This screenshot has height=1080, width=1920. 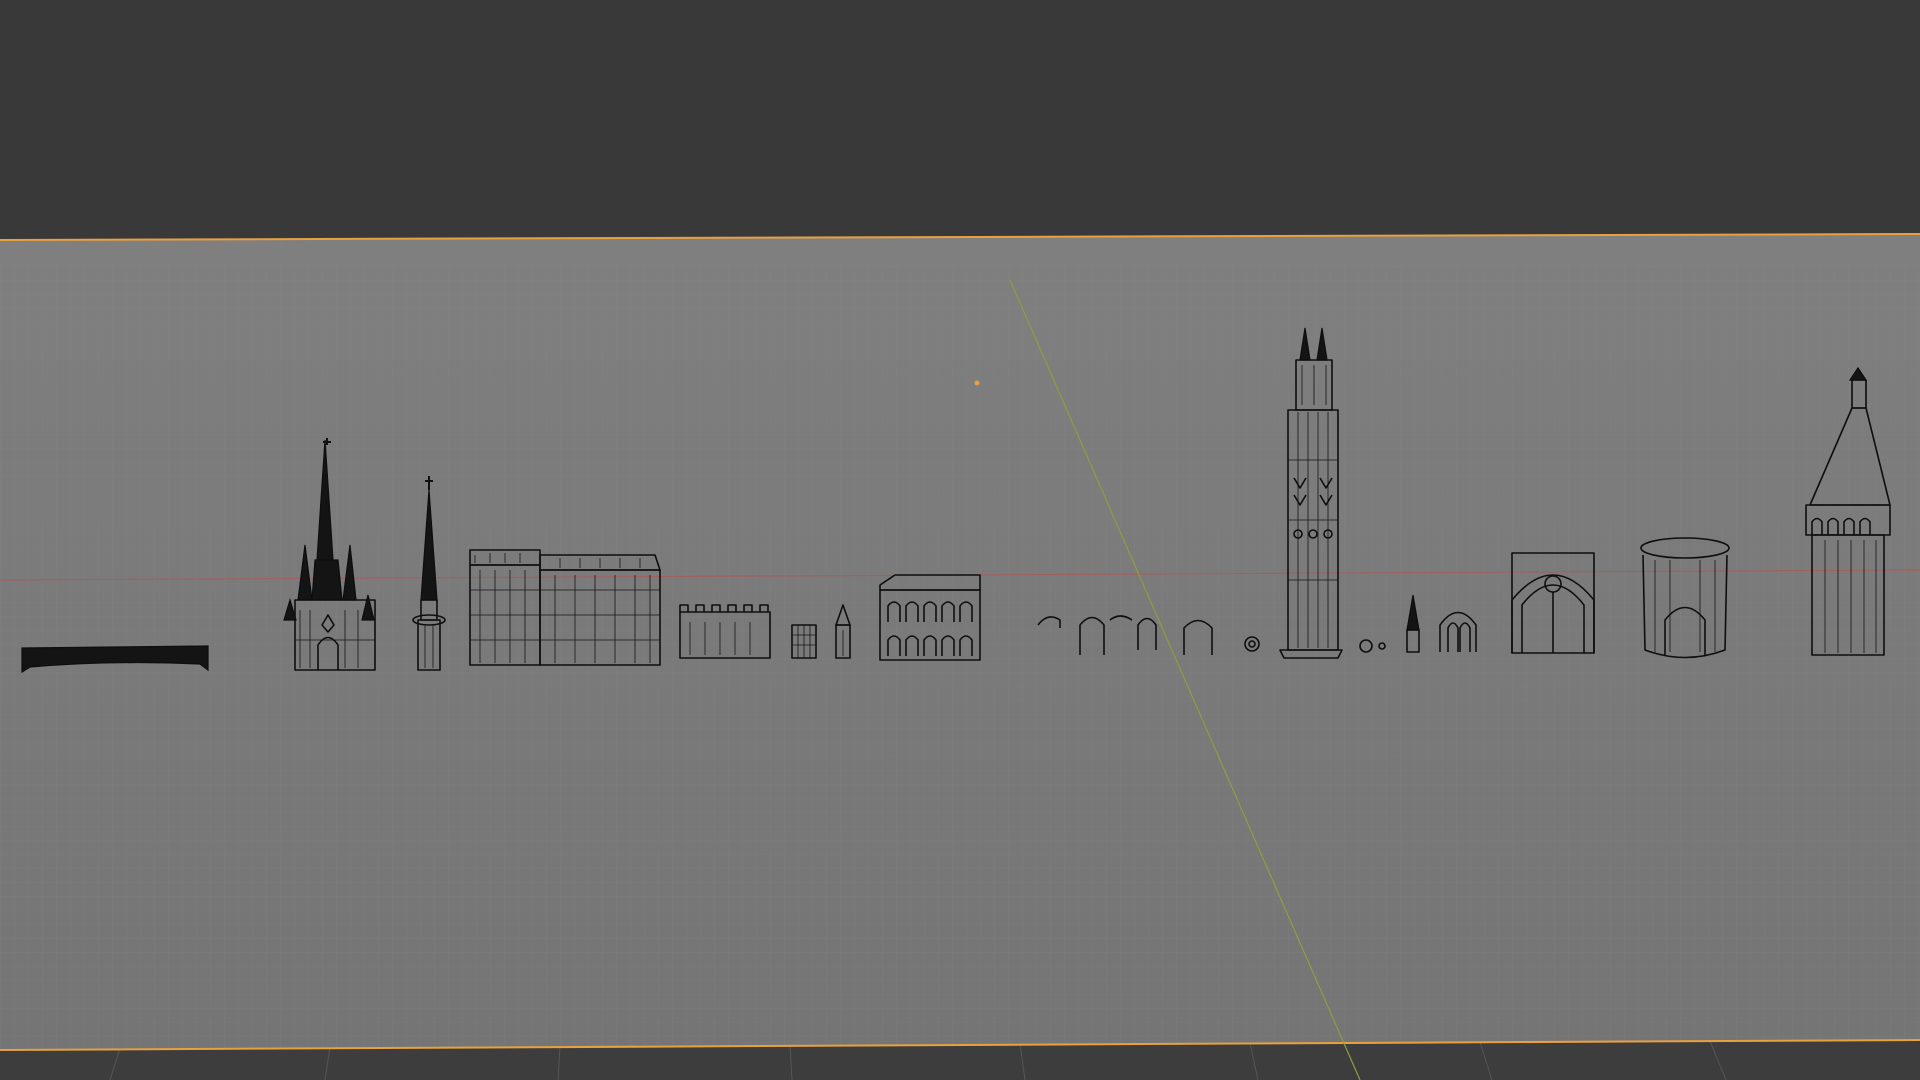 I want to click on origin-point-icon, so click(x=977, y=383).